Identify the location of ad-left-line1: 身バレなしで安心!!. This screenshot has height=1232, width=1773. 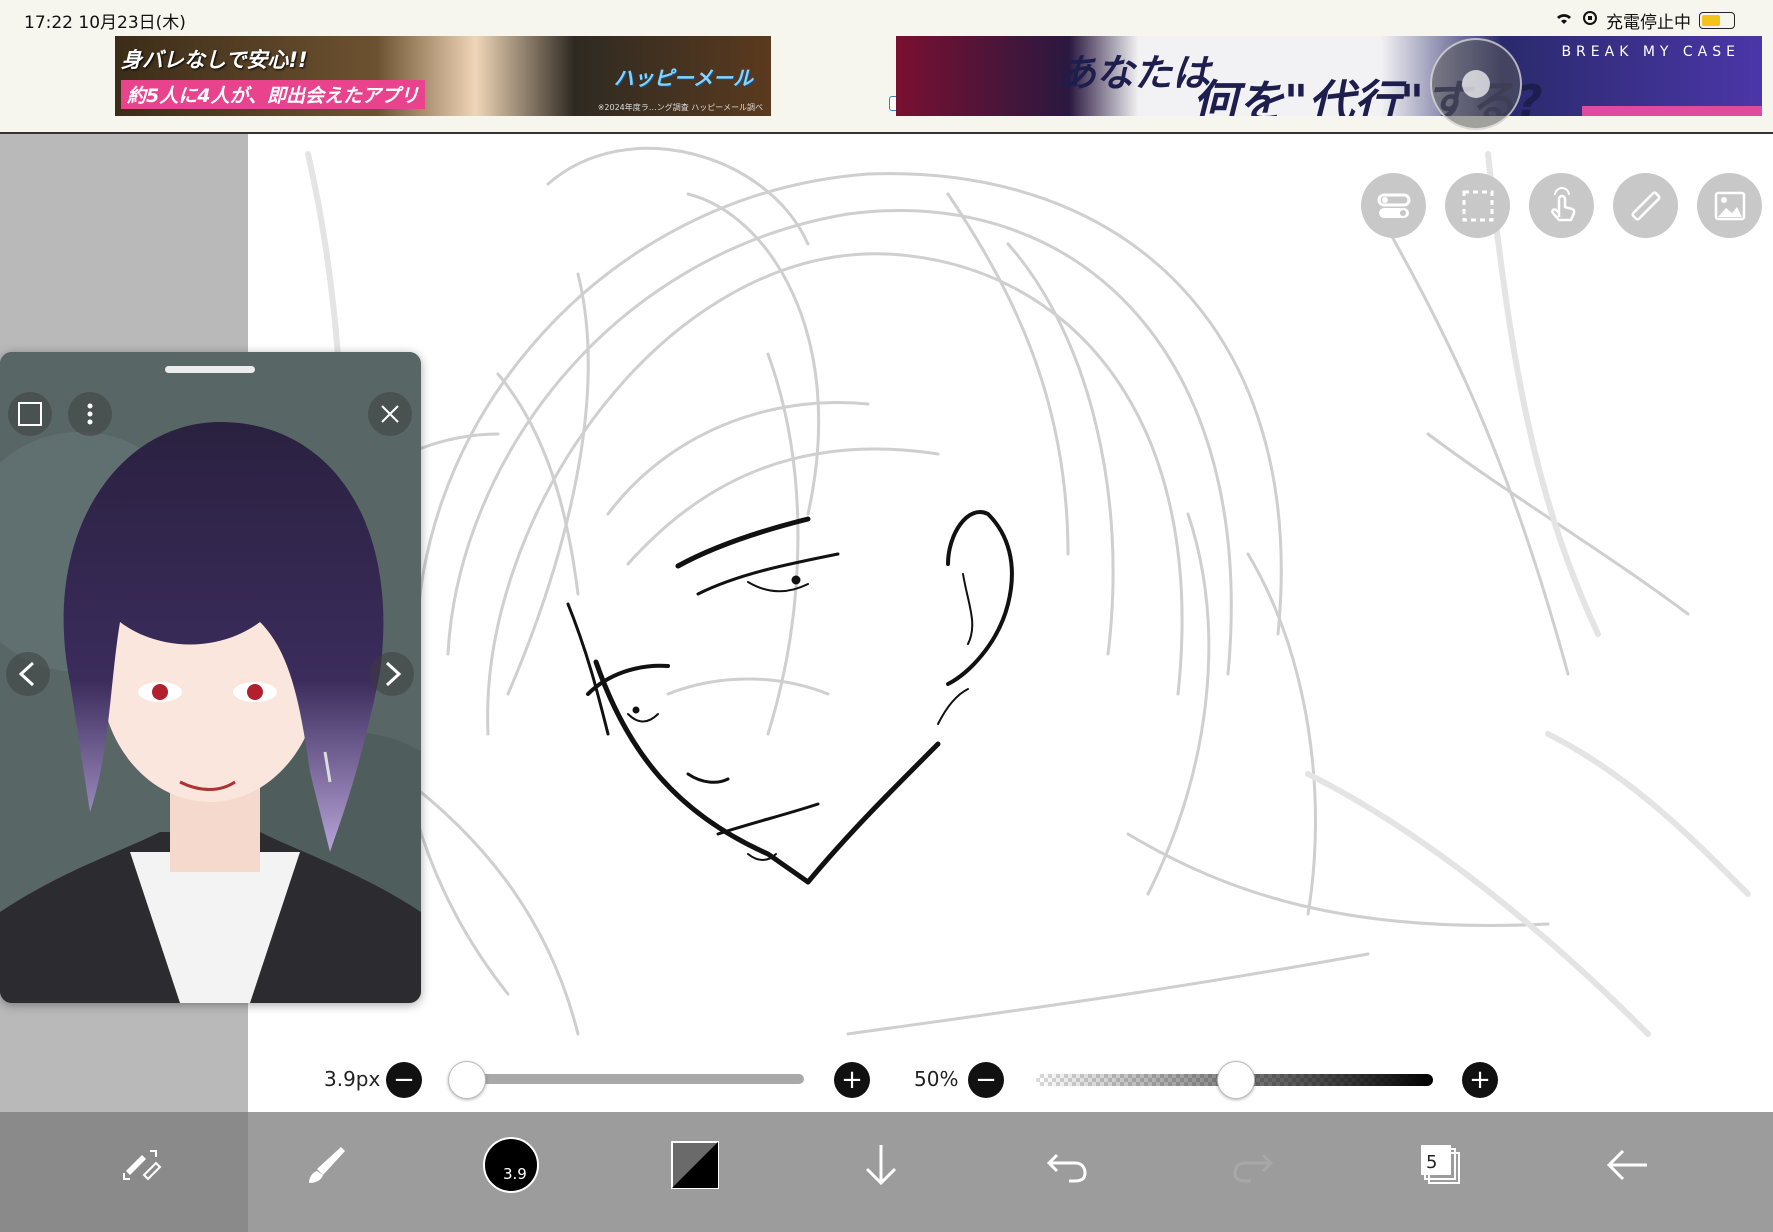
(214, 60).